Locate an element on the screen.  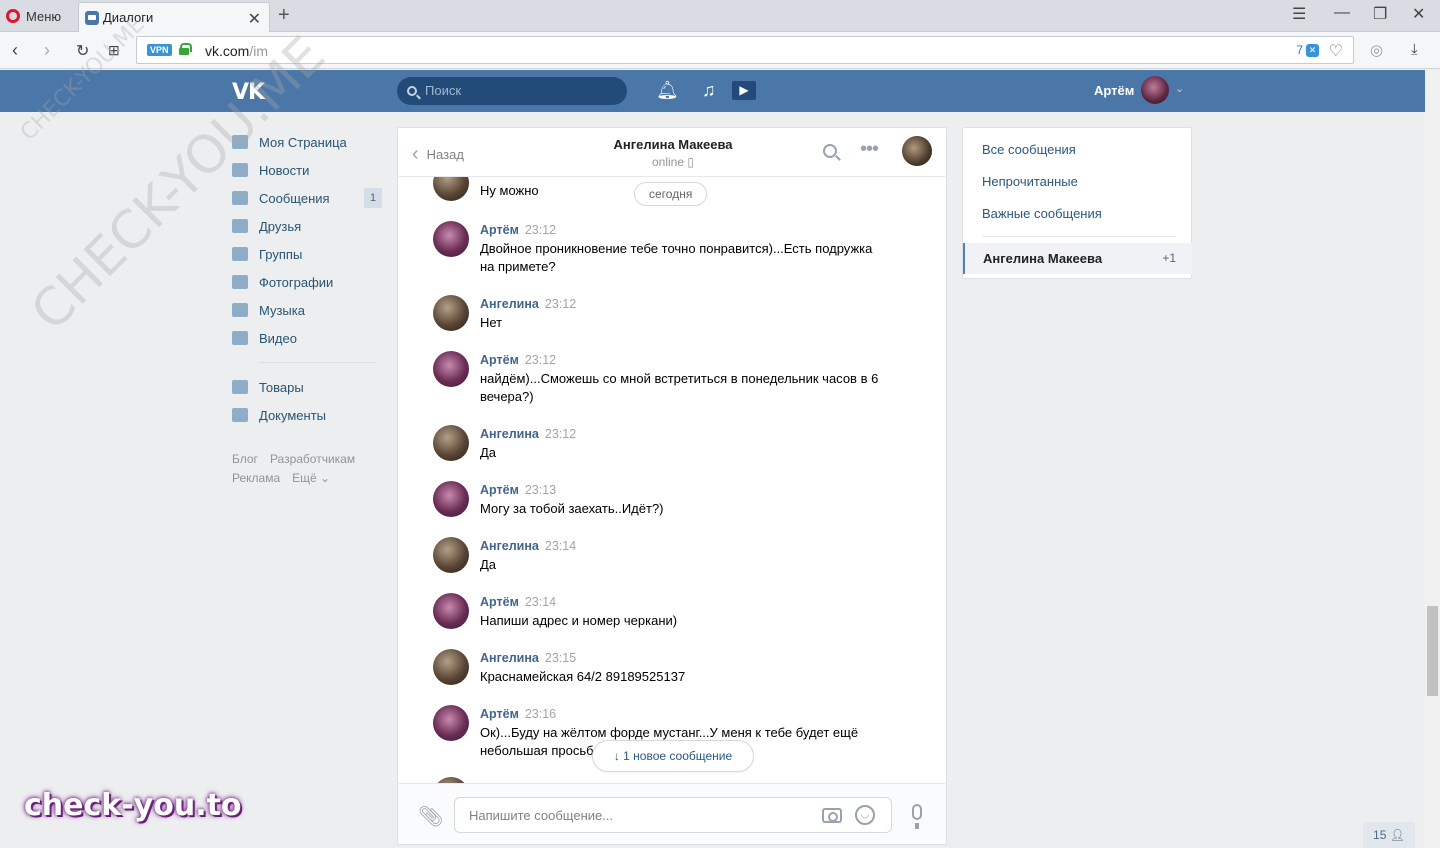
sidebar-item: Фотографии is located at coordinates (307, 282).